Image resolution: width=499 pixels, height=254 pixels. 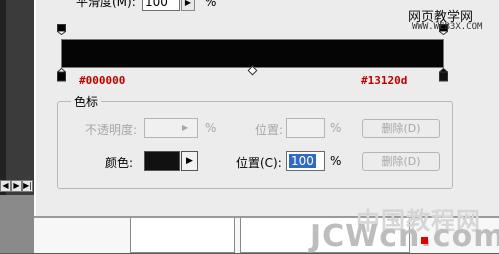 I want to click on opacity-unit: %, so click(x=211, y=128).